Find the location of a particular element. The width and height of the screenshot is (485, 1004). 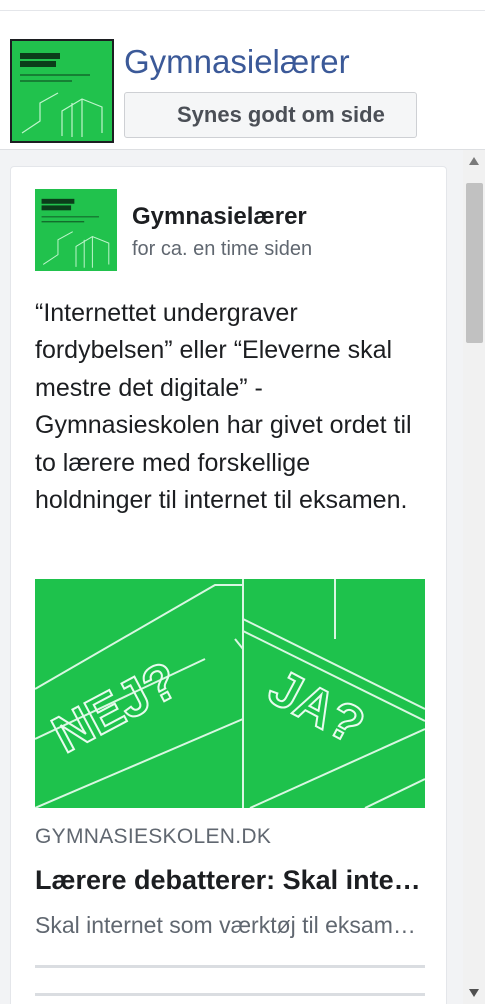

scrollbar-thumb is located at coordinates (474, 263).